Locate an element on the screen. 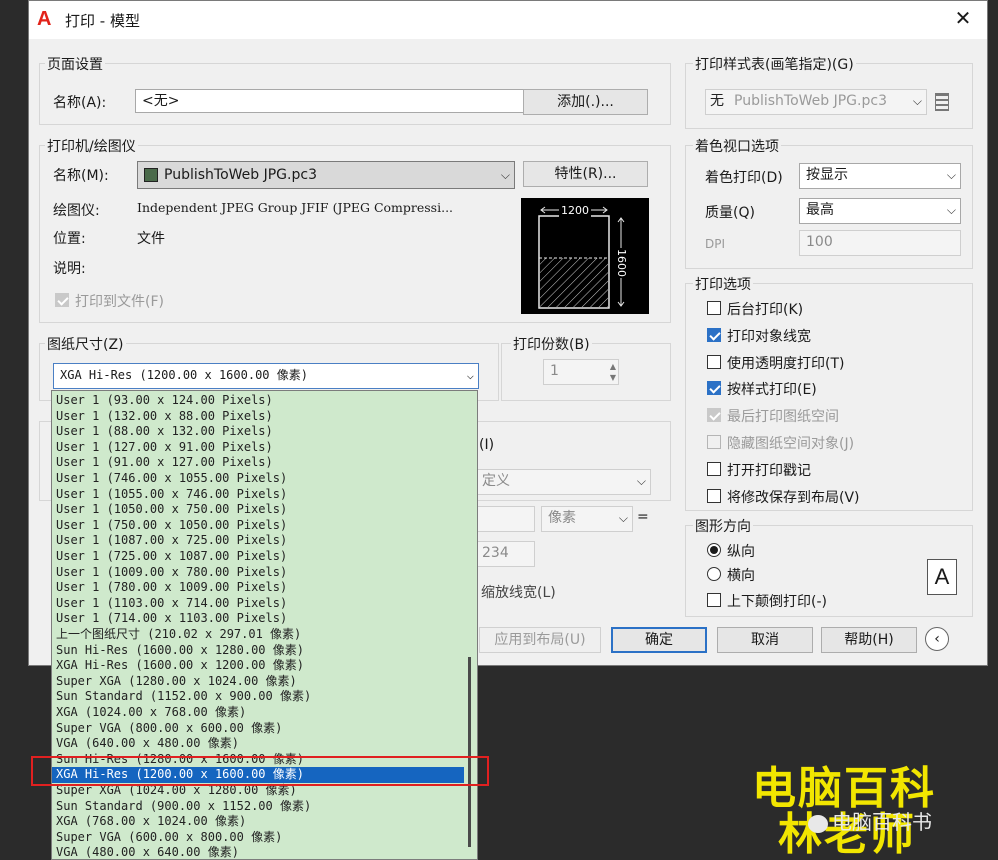  page-setup-name-combo: <无> ⌵ is located at coordinates (339, 101).